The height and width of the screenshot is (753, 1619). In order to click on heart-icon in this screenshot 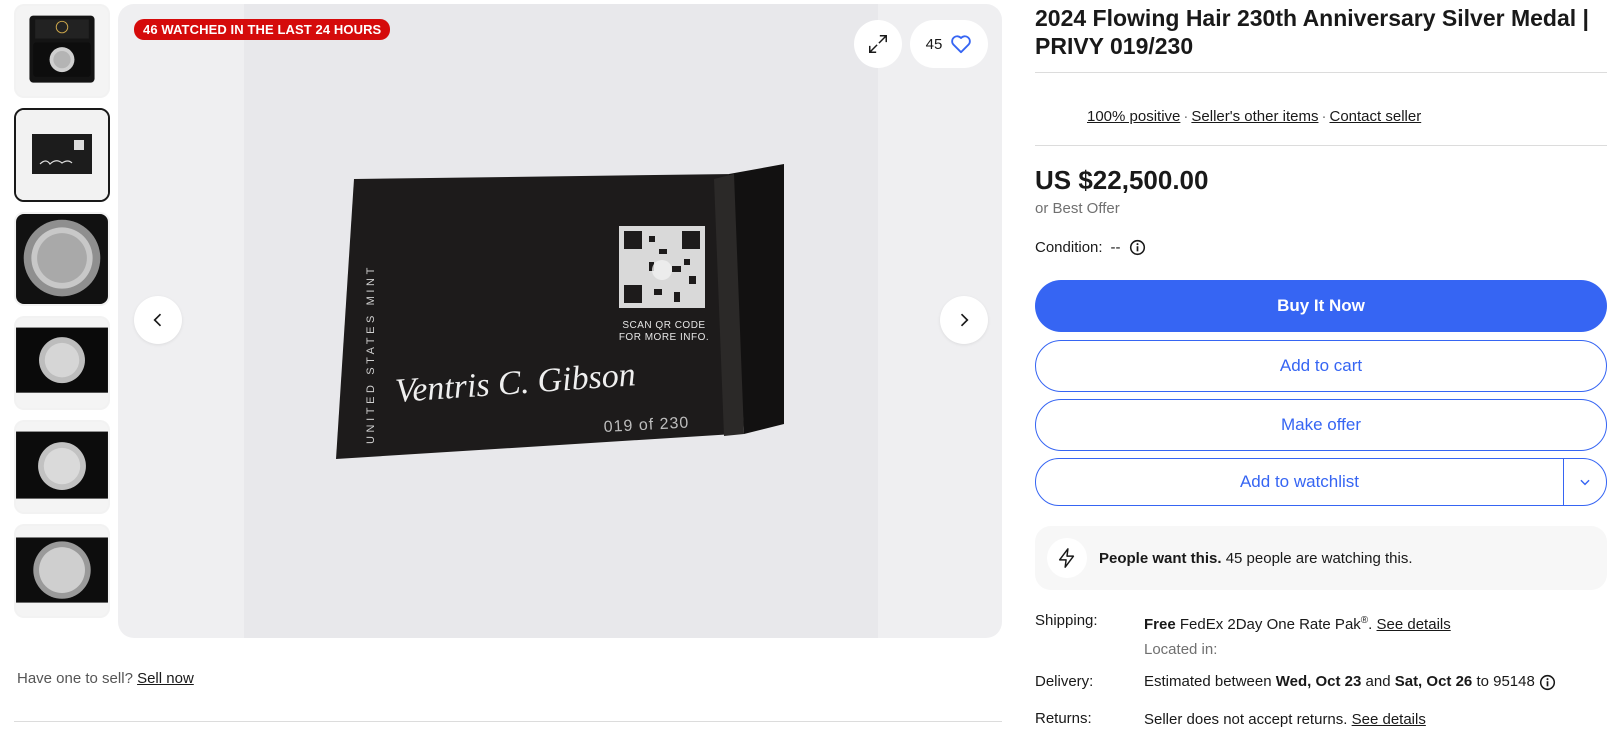, I will do `click(961, 44)`.